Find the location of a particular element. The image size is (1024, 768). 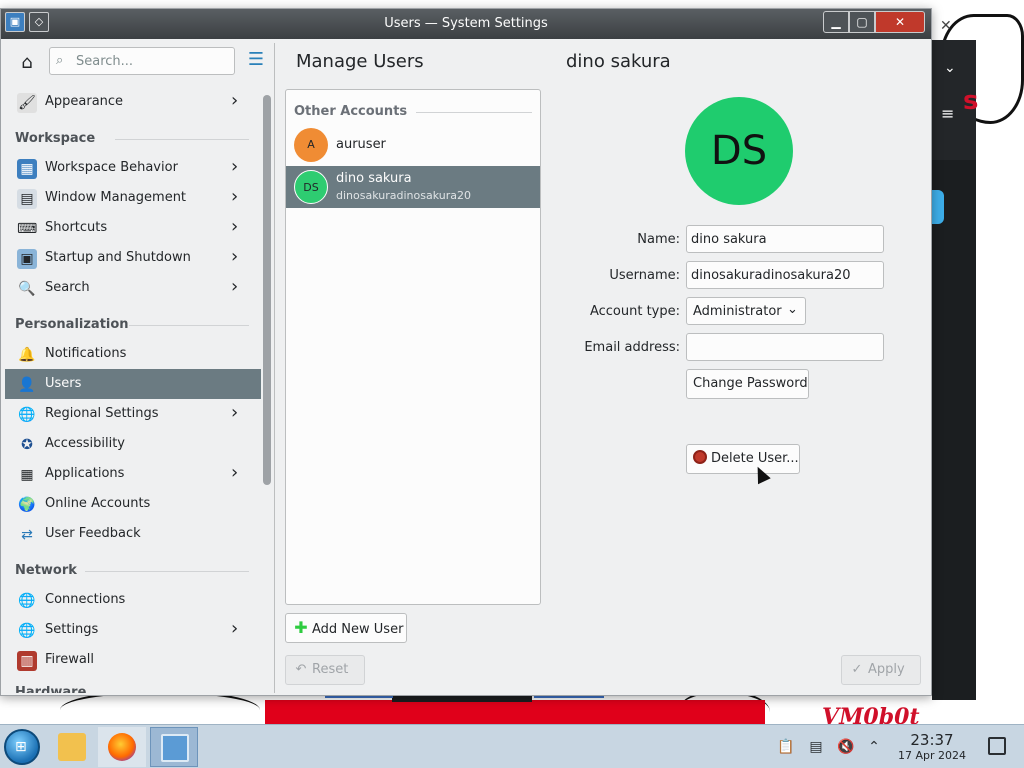

shortcuts-icon: ⌨ is located at coordinates (27, 229).